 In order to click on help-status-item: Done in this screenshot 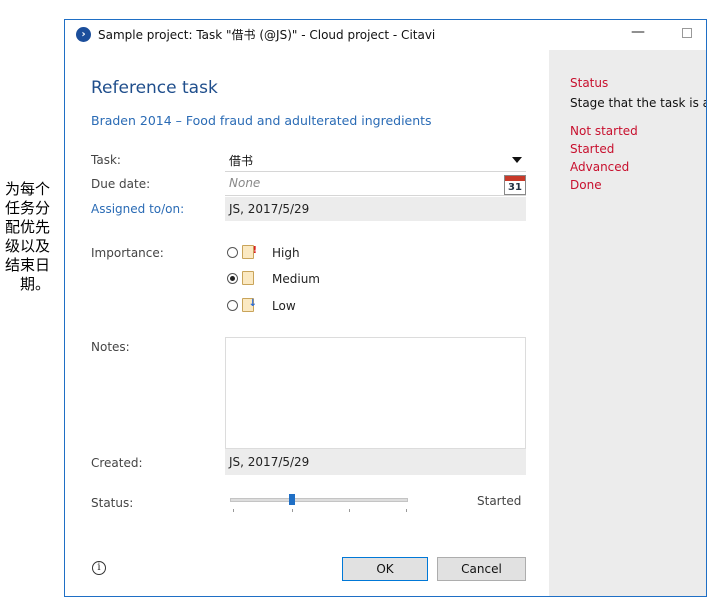, I will do `click(586, 185)`.